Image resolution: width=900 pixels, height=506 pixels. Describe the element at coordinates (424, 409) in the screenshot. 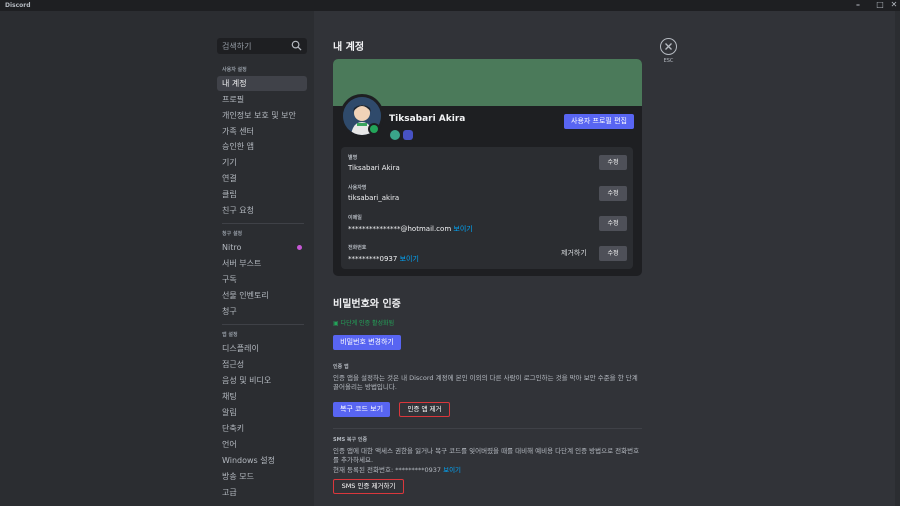

I see `remove-auth-app-button: 인증 앱 제거` at that location.